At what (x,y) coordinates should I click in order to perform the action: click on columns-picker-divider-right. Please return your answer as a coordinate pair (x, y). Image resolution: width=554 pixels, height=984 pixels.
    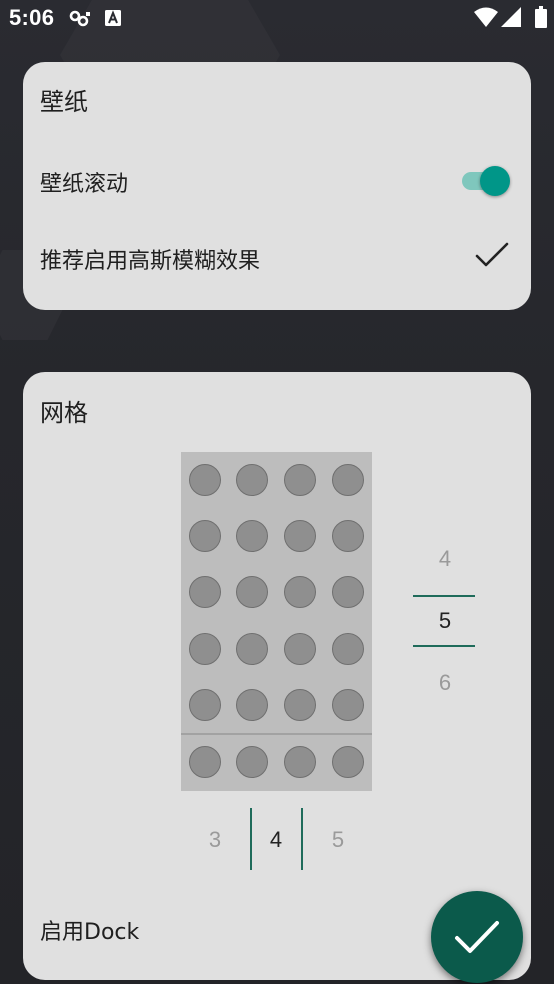
    Looking at the image, I should click on (302, 839).